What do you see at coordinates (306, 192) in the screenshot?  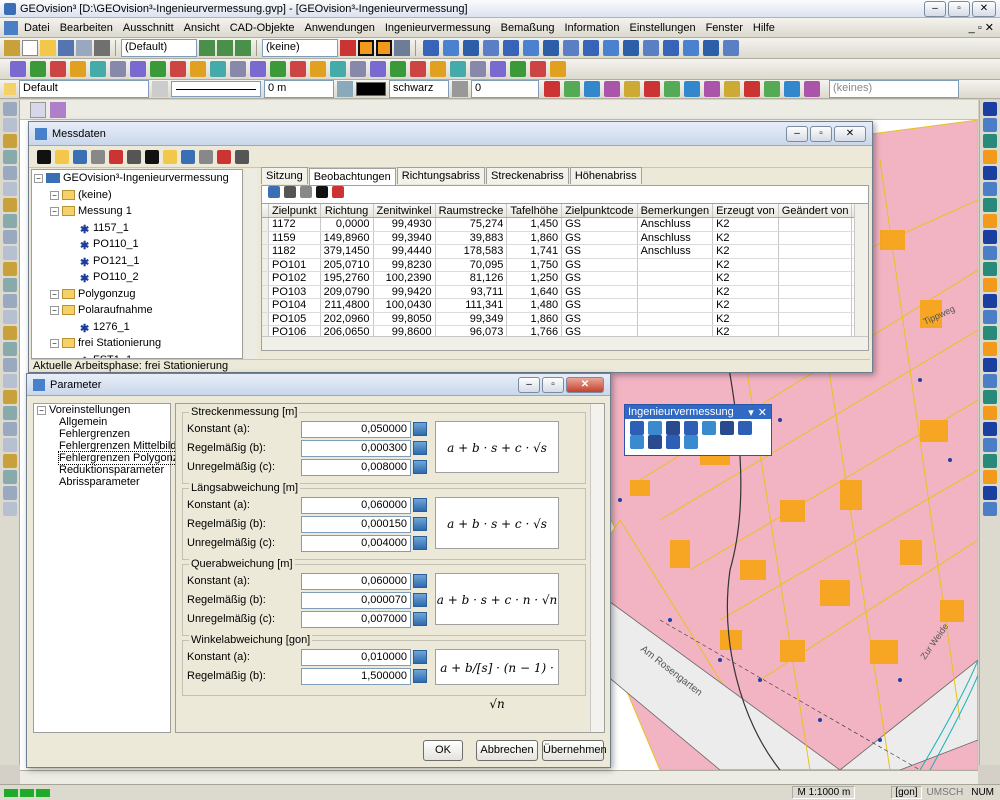 I see `grid-tool-2-icon` at bounding box center [306, 192].